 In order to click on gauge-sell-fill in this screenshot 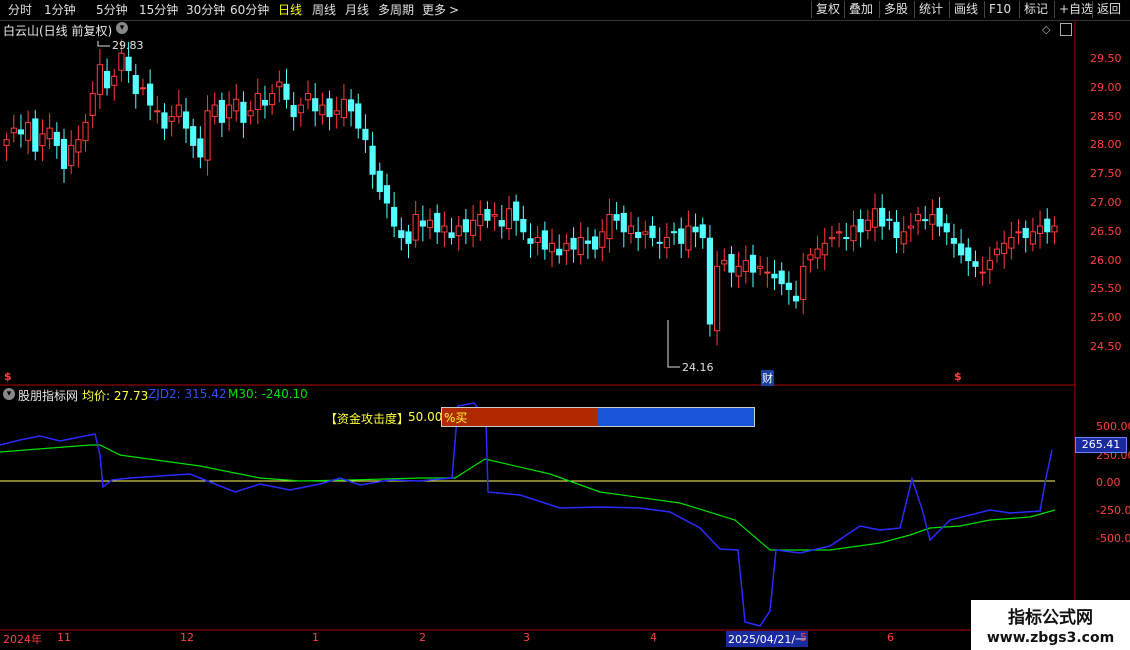, I will do `click(676, 417)`.